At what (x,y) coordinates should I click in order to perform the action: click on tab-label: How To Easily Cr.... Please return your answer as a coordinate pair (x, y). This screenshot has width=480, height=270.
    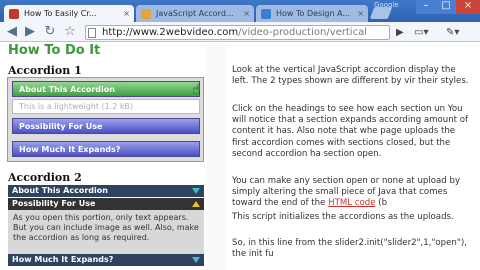
    Looking at the image, I should click on (60, 13).